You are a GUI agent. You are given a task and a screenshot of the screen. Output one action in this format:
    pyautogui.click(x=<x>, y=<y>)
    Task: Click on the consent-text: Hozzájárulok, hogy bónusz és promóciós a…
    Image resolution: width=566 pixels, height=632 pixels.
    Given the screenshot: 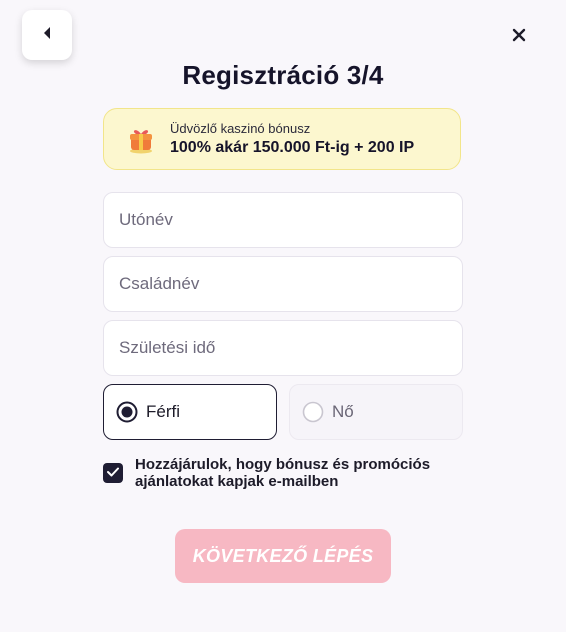 What is the action you would take?
    pyautogui.click(x=283, y=473)
    